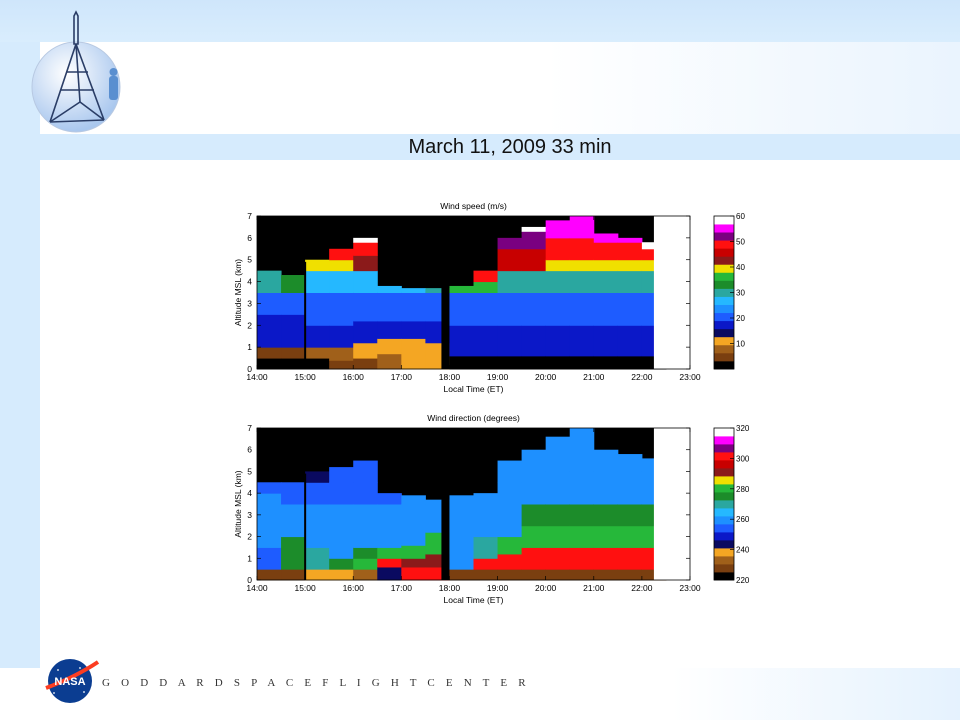 The height and width of the screenshot is (720, 960). Describe the element at coordinates (480, 694) in the screenshot. I see `footer-band` at that location.